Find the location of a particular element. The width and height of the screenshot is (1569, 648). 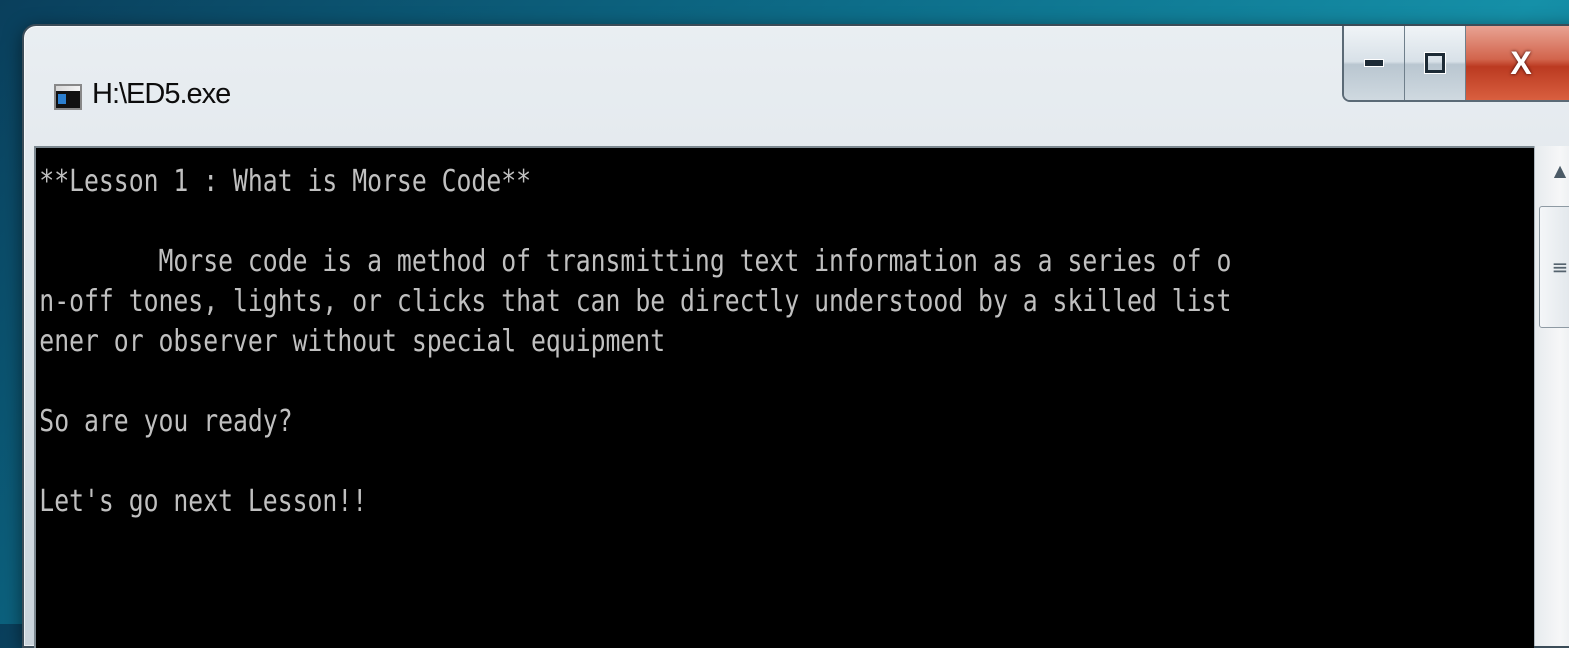

scroll-up-arrow-icon: ▲ is located at coordinates (1560, 170).